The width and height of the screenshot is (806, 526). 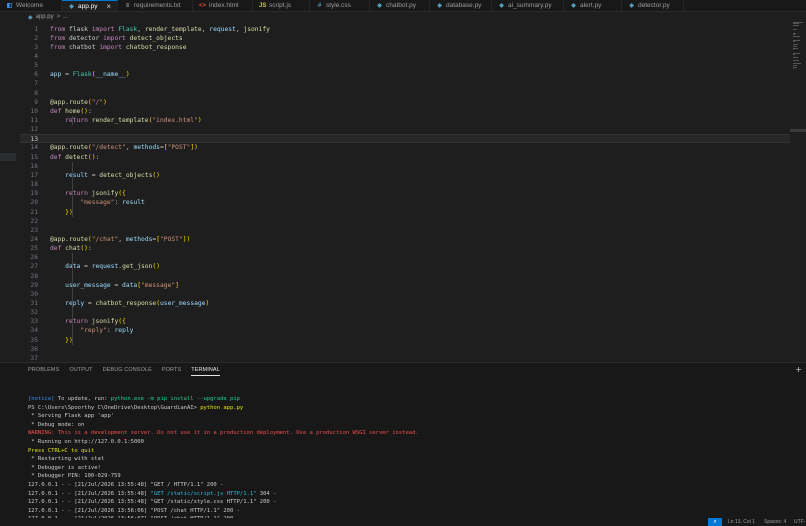 What do you see at coordinates (34, 111) in the screenshot?
I see `line-number: 10` at bounding box center [34, 111].